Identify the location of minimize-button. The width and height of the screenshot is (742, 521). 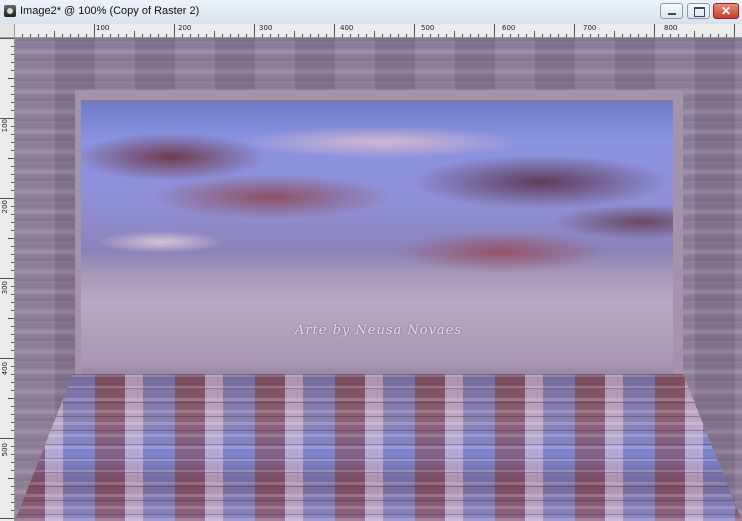
(671, 11).